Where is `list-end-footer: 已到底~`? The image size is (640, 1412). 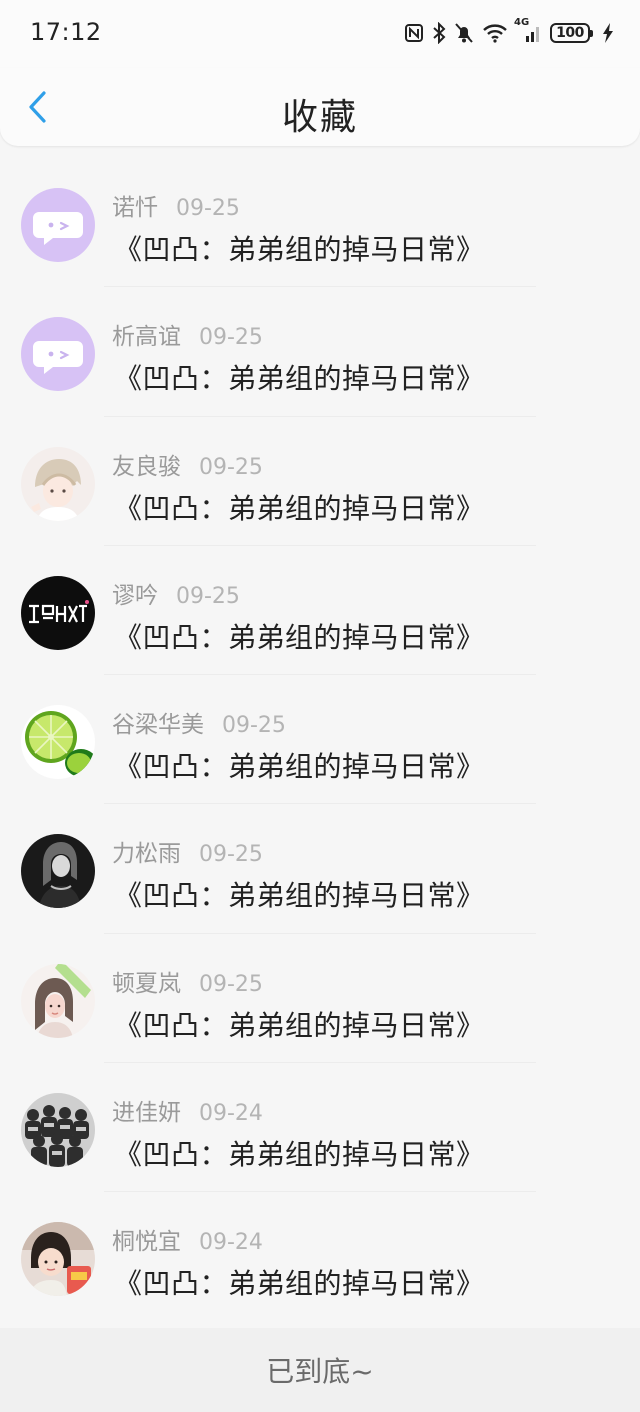
list-end-footer: 已到底~ is located at coordinates (320, 1370).